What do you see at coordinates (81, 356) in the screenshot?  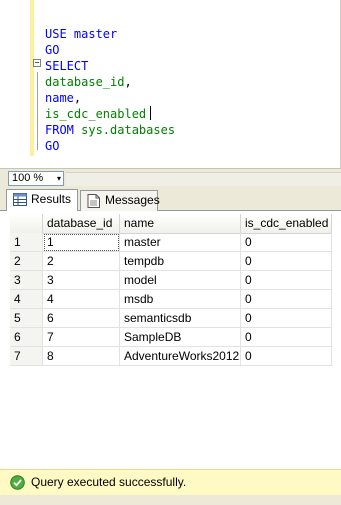 I see `cell-database-id: 8` at bounding box center [81, 356].